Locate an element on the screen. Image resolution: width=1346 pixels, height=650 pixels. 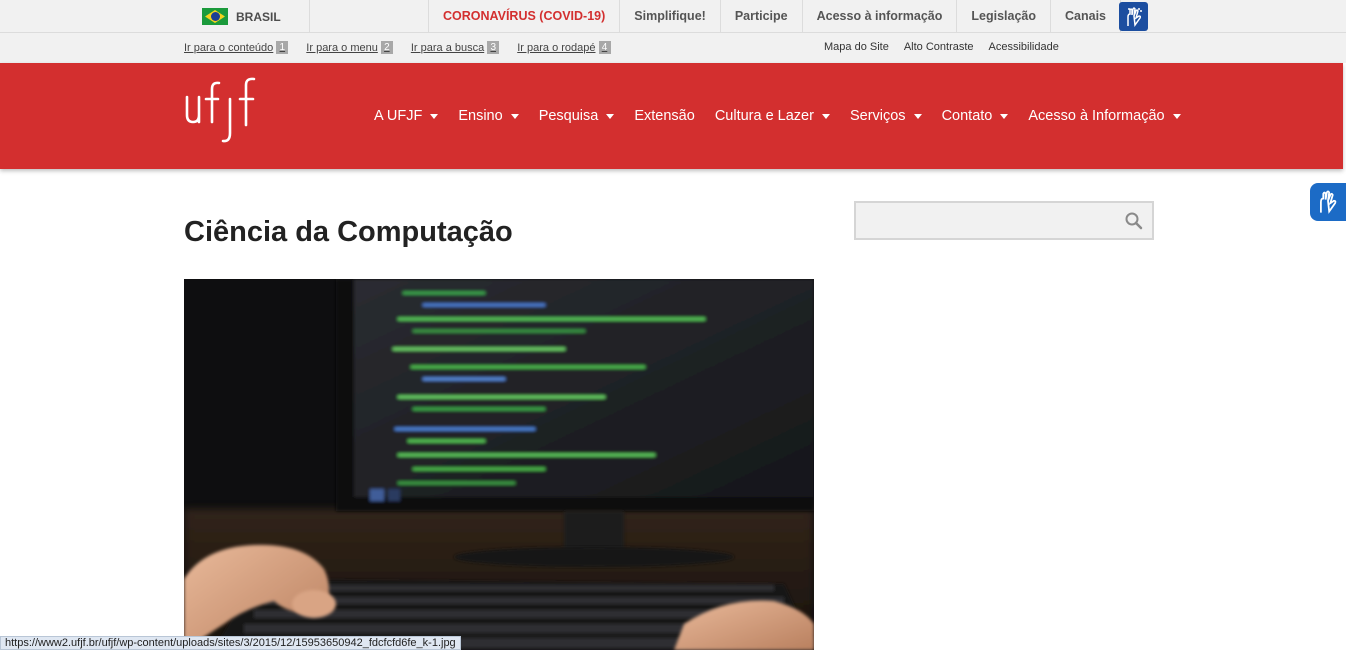
skip-label: Ir para a busca is located at coordinates (447, 47).